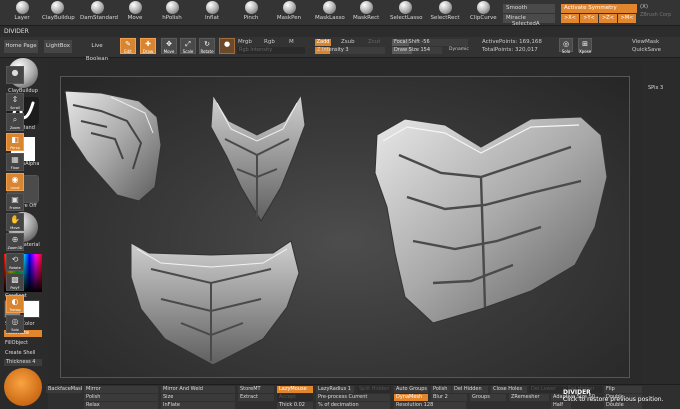 The height and width of the screenshot is (409, 680). I want to click on m-button: M, so click(291, 42).